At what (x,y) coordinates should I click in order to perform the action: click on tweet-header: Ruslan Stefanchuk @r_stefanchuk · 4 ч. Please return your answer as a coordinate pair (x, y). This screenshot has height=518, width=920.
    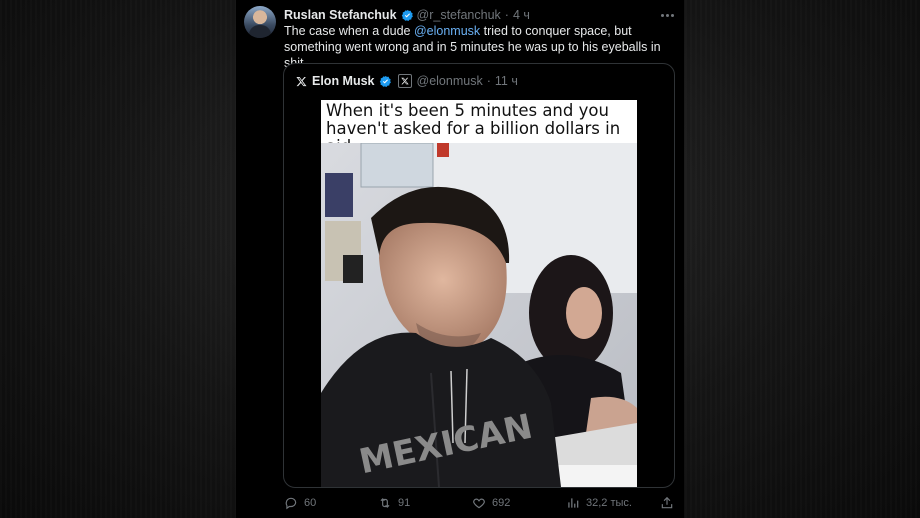
    Looking at the image, I should click on (480, 15).